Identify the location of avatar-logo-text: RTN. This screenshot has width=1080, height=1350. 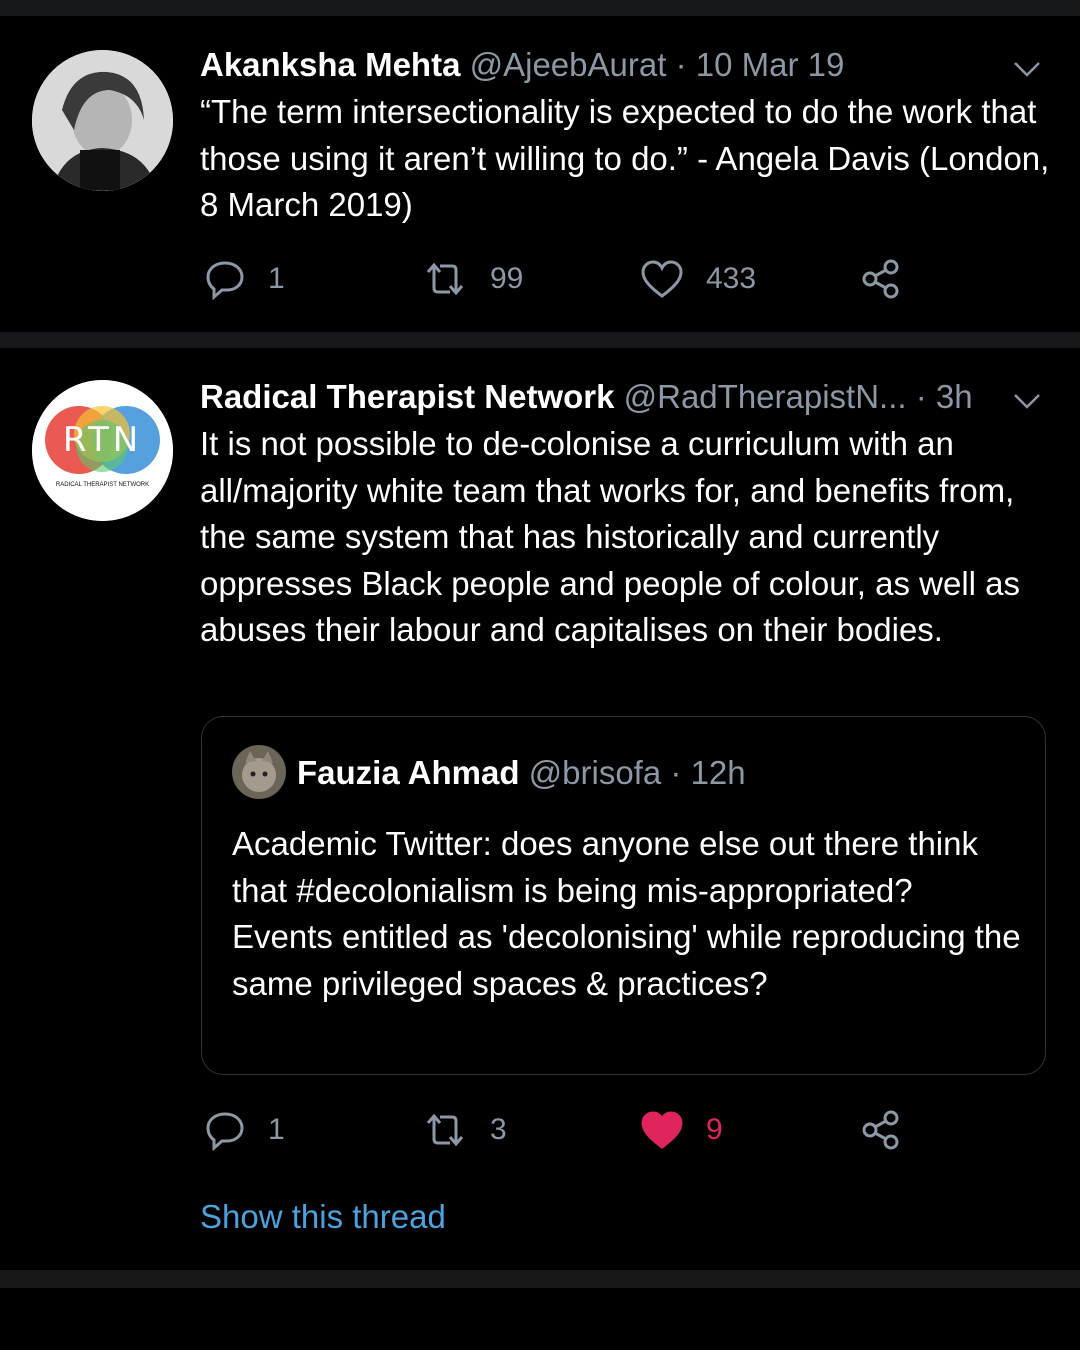
(102, 440).